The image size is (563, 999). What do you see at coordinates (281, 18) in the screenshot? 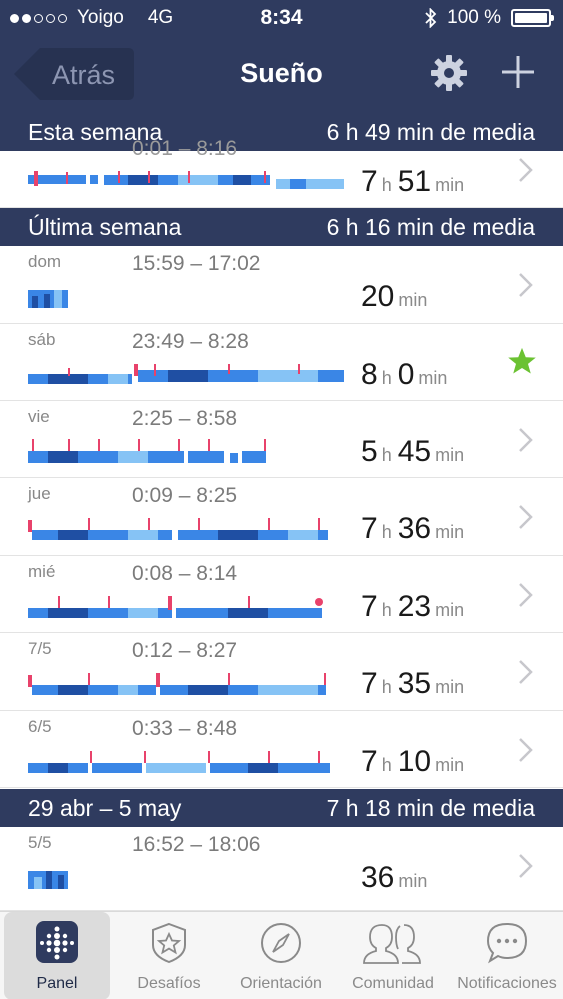
I see `status-bar: Yoigo 4G 8:34 100 %` at bounding box center [281, 18].